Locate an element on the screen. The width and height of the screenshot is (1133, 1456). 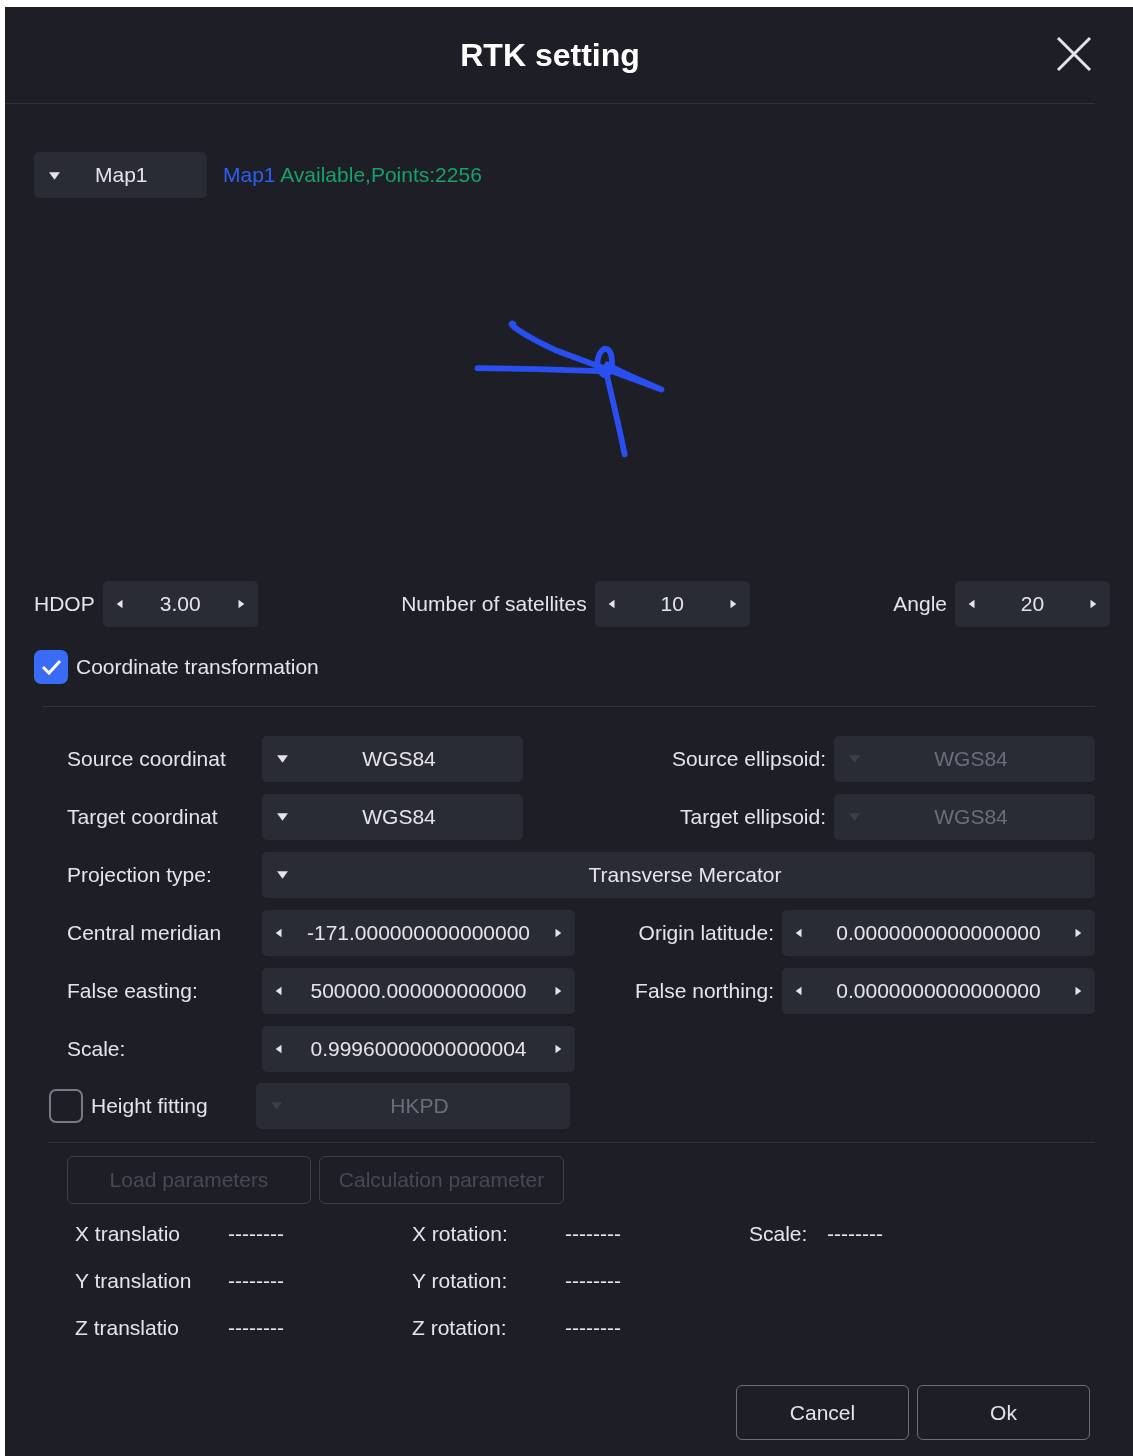
field-label: False easting: is located at coordinates (133, 990).